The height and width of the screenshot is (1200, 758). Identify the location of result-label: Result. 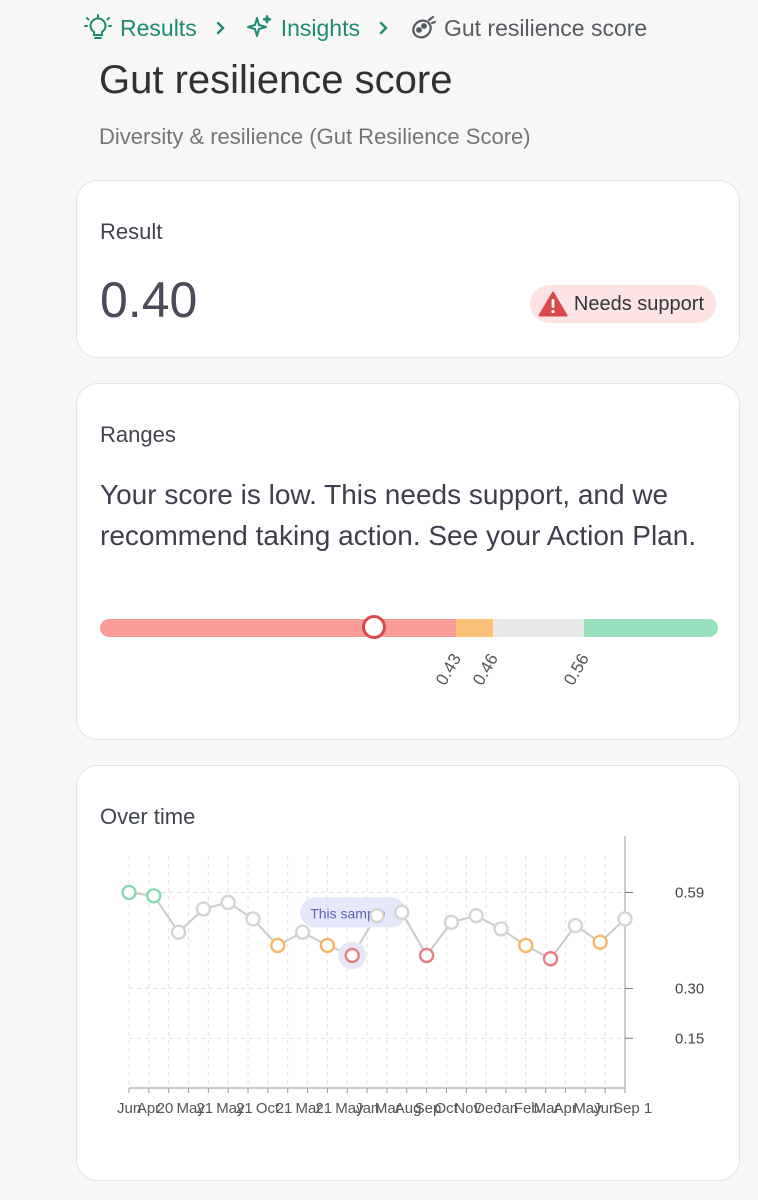
(131, 231).